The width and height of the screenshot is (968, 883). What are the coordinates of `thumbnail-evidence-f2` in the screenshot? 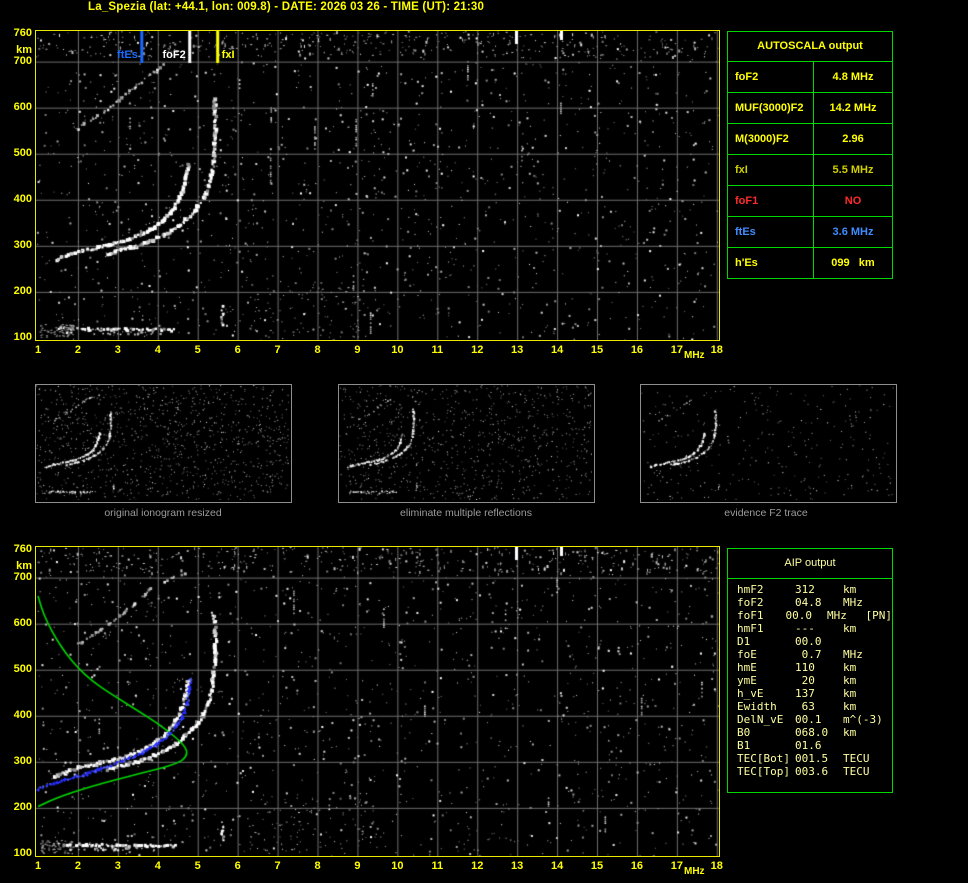 It's located at (768, 443).